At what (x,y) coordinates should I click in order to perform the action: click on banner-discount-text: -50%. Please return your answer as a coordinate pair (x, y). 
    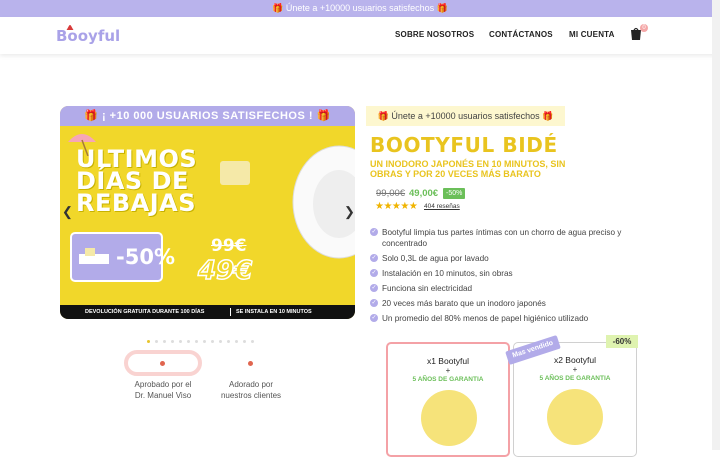
    Looking at the image, I should click on (145, 257).